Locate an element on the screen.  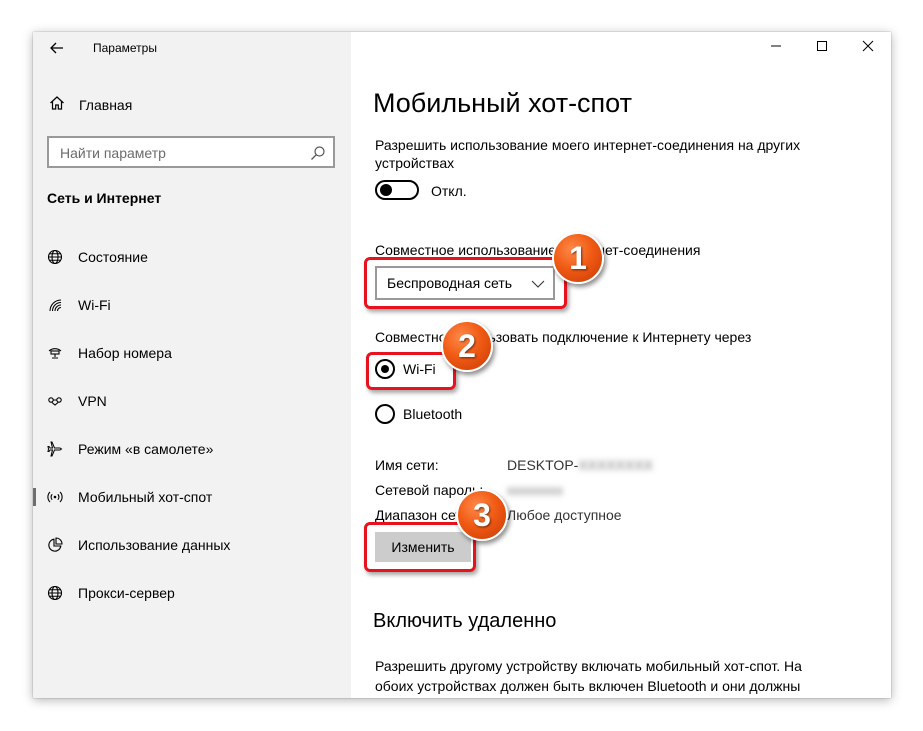
network-name-label: Имя сети: is located at coordinates (407, 465).